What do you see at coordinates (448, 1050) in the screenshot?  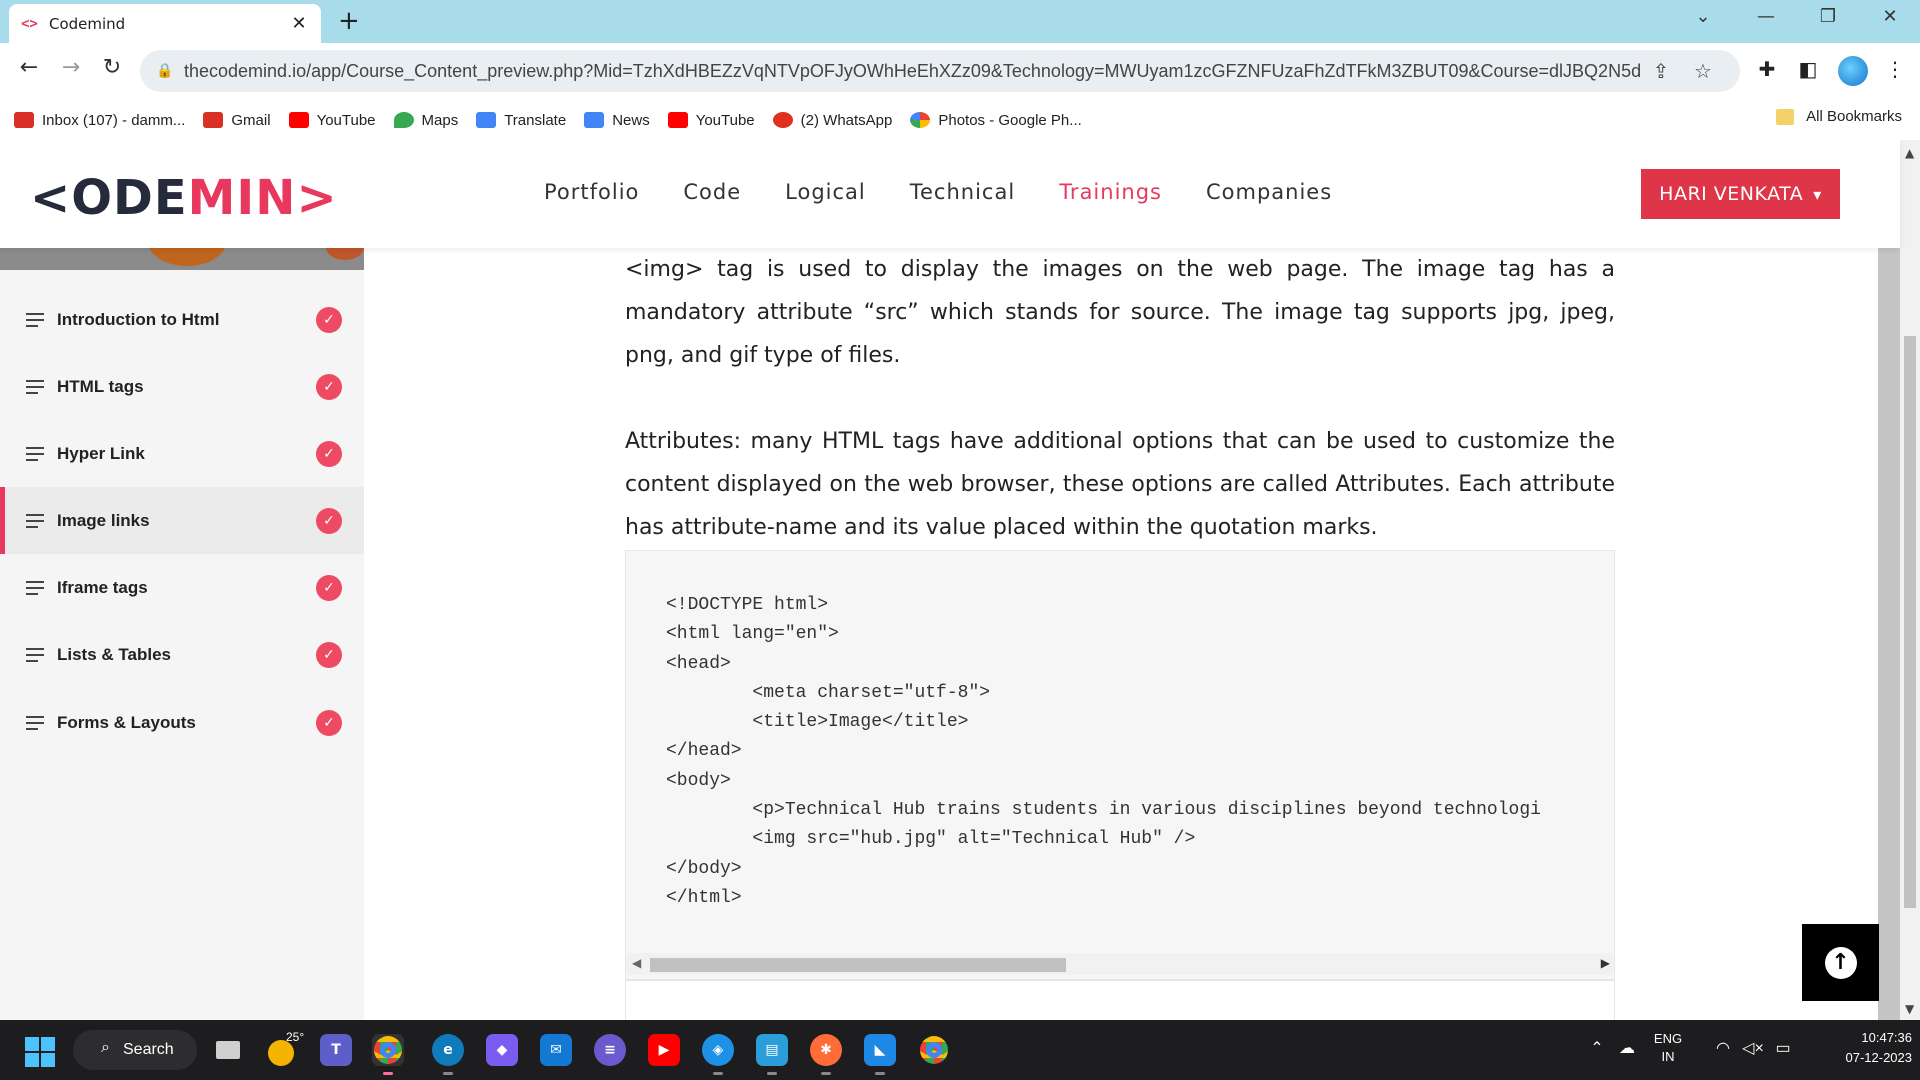 I see `edge-icon: e` at bounding box center [448, 1050].